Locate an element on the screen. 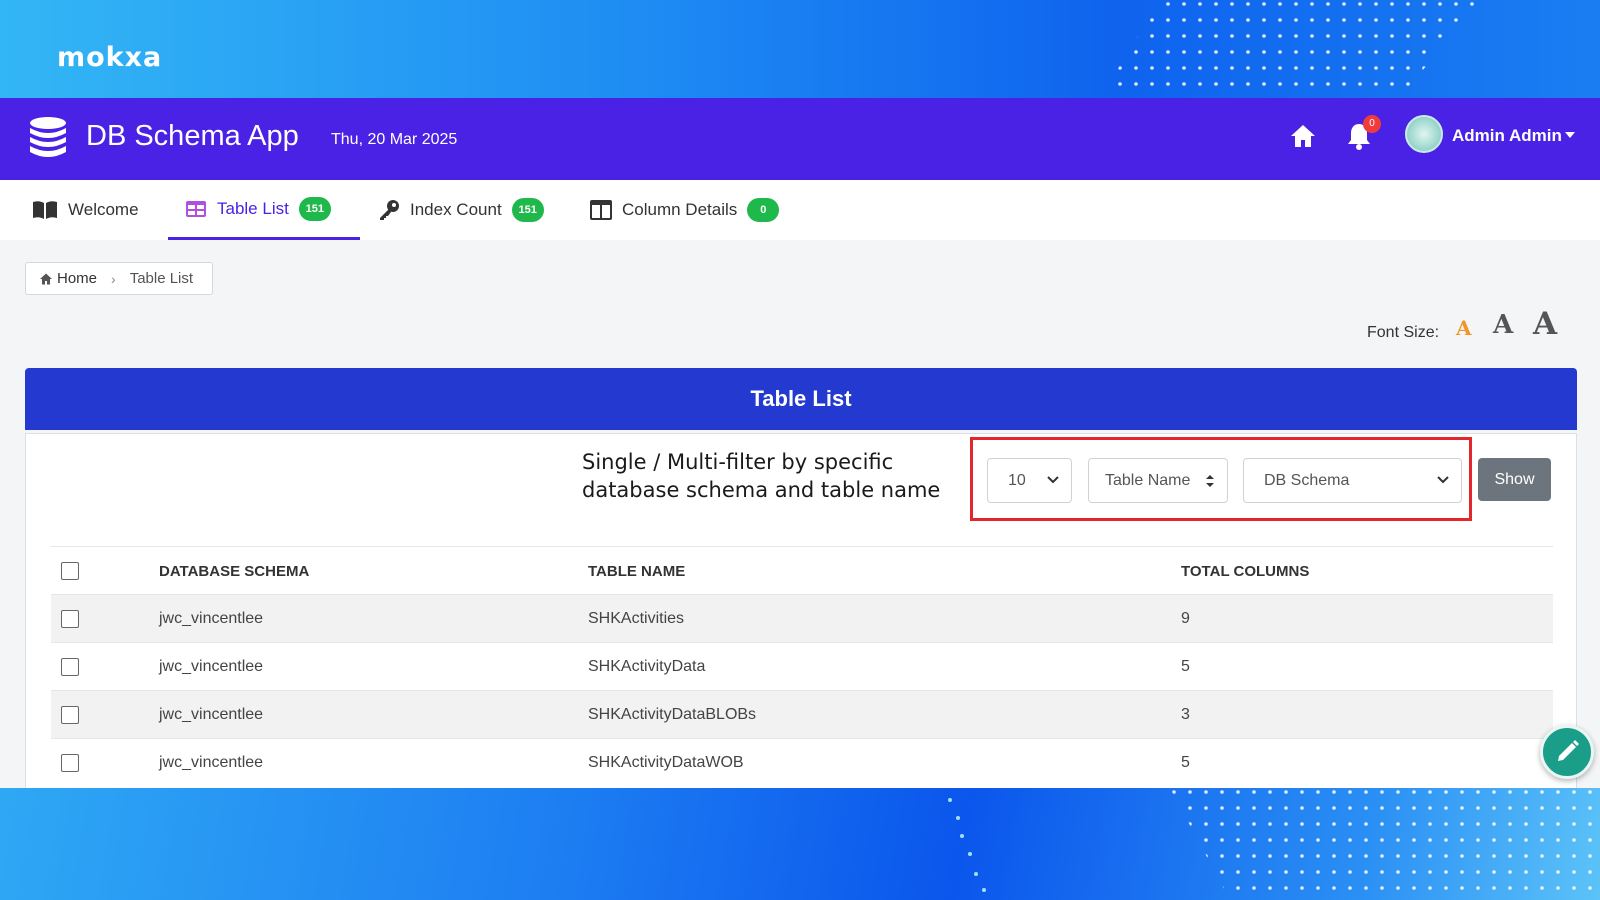 The height and width of the screenshot is (900, 1600). cell-table-name: SHKActivityDataWOB is located at coordinates (666, 762).